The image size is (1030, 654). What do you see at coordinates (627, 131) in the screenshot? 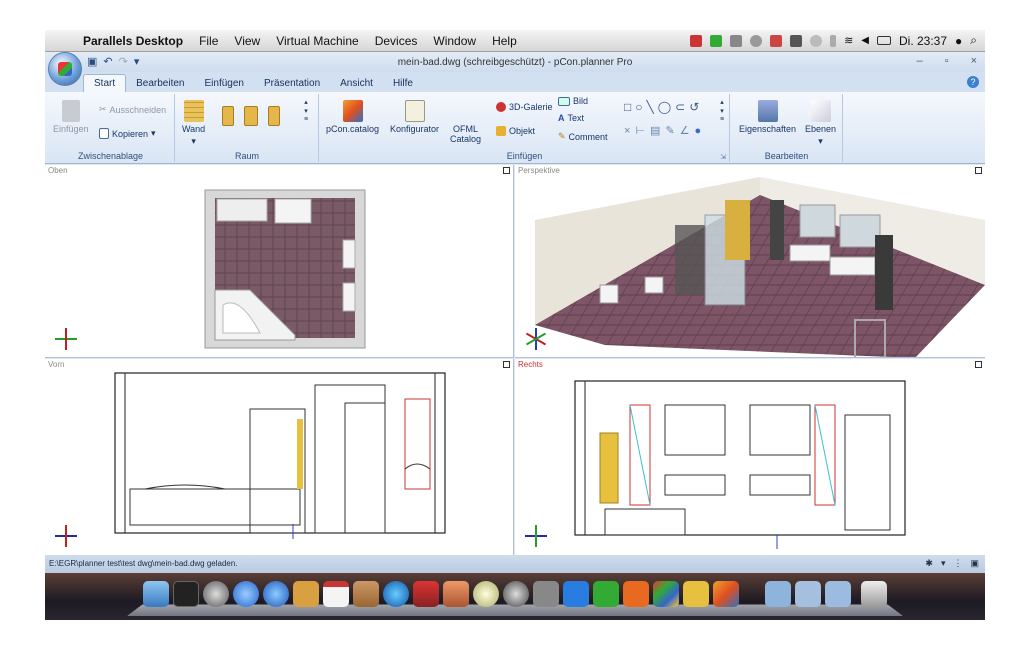
I see `delete-x-icon: ×` at bounding box center [627, 131].